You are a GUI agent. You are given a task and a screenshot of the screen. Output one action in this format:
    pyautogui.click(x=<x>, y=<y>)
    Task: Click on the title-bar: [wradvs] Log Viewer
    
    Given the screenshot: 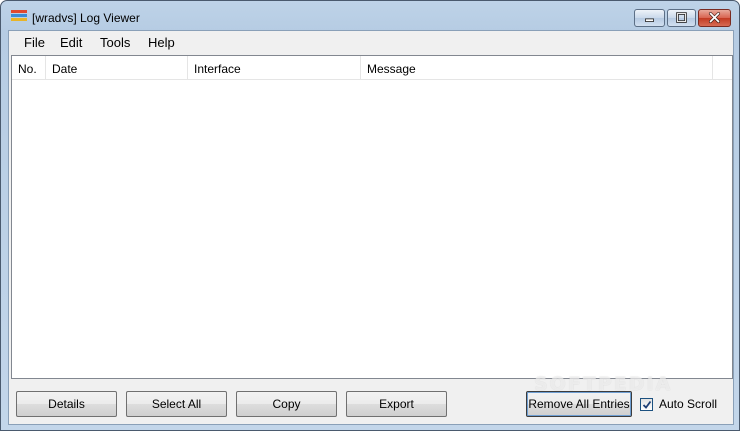 What is the action you would take?
    pyautogui.click(x=370, y=15)
    